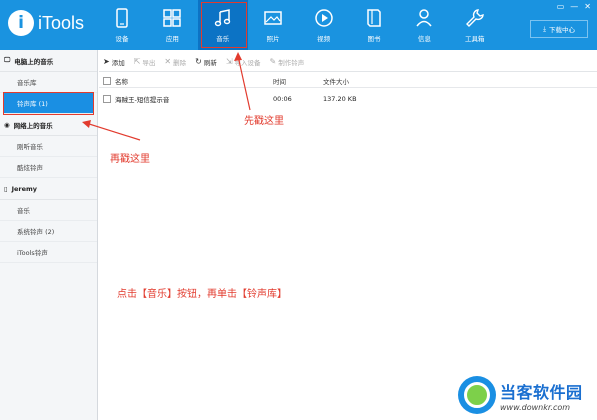  I want to click on export-label: 导出, so click(149, 62).